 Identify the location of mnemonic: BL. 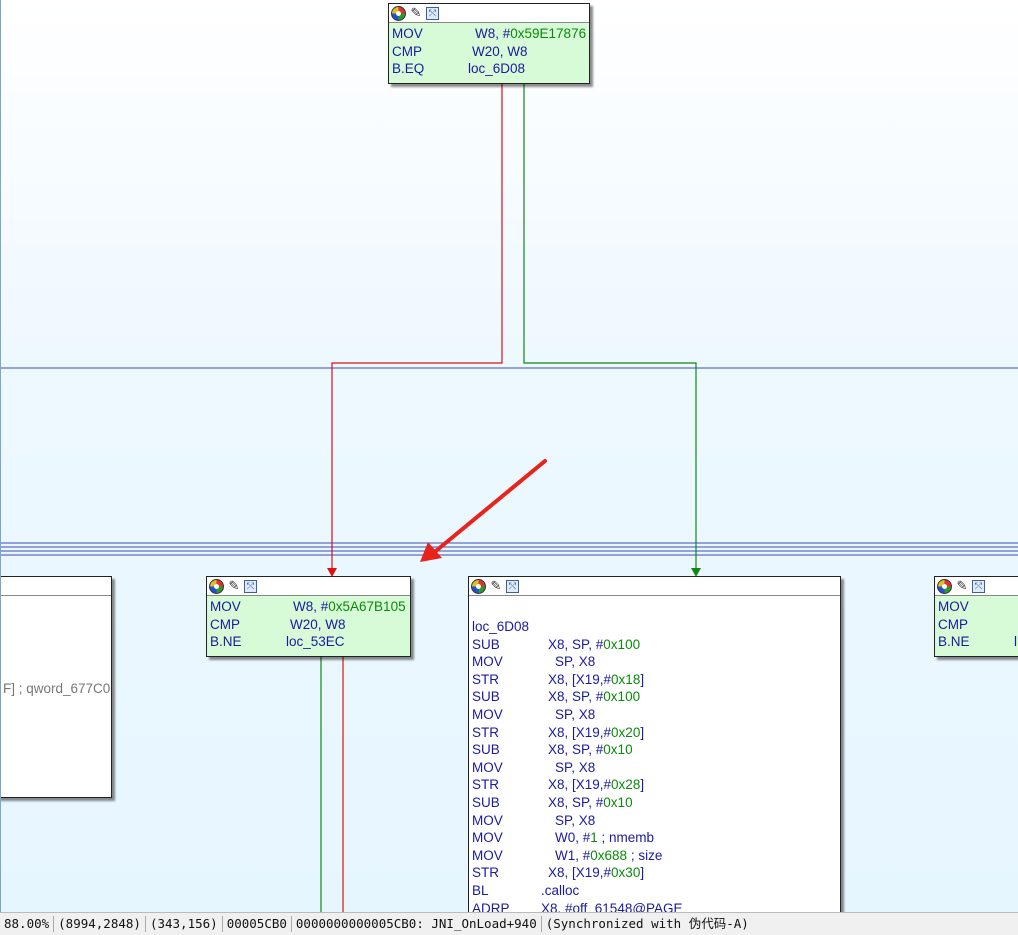
(480, 890).